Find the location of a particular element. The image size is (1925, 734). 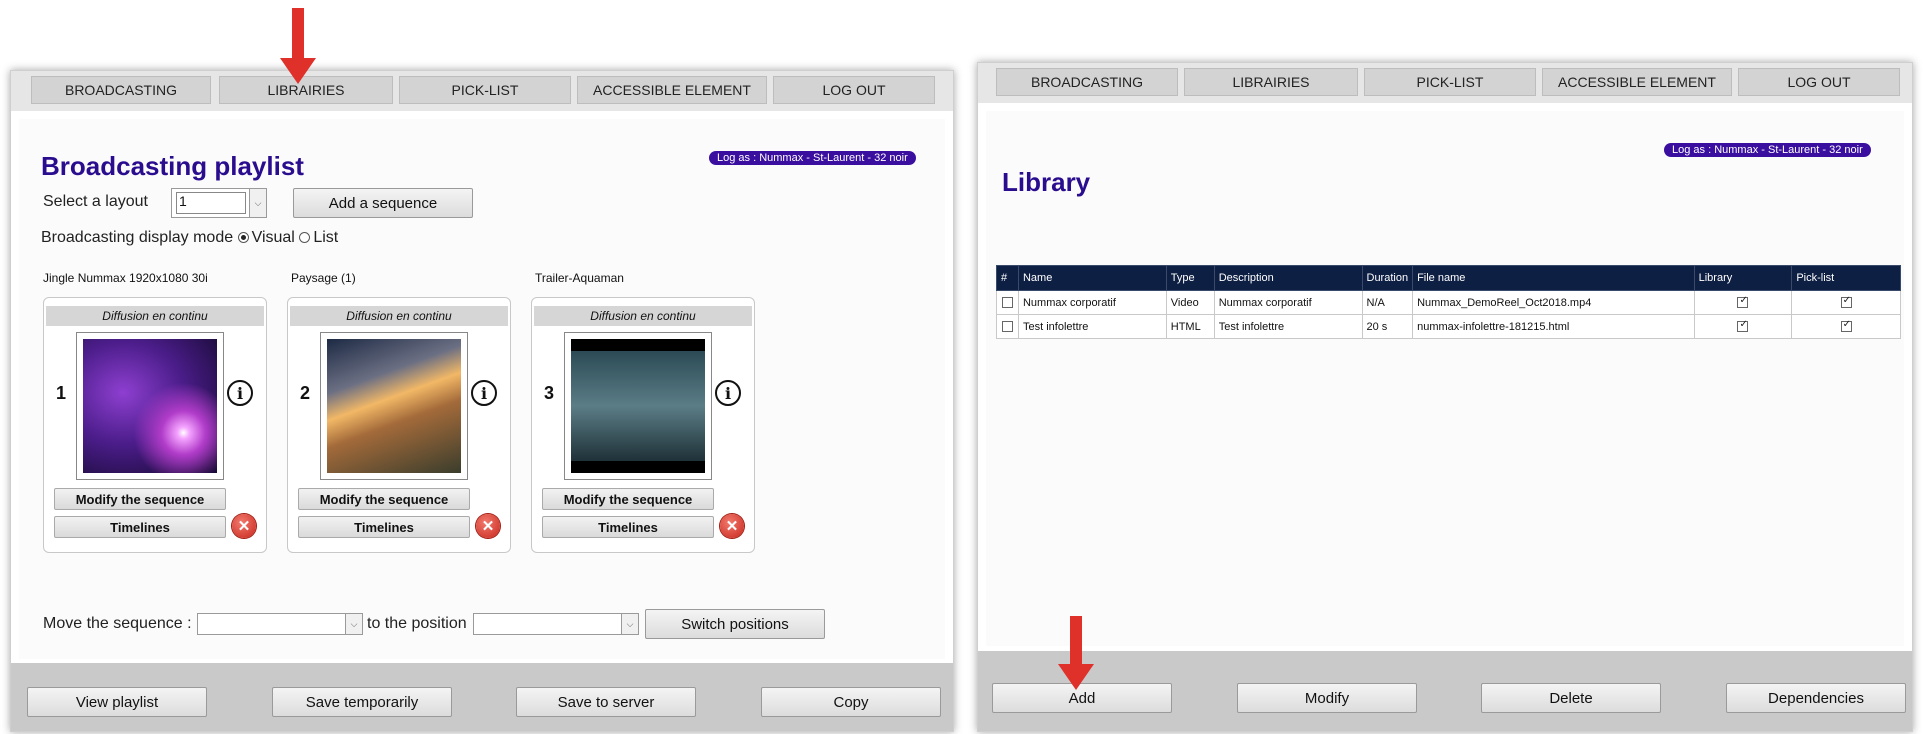

cell-description: Nummax corporatif is located at coordinates (1288, 302).